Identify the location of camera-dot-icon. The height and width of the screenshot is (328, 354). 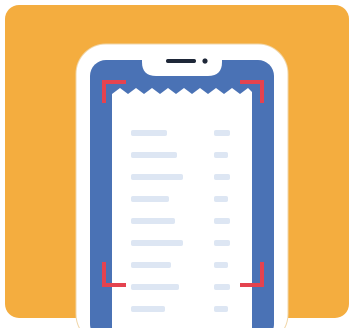
(205, 61).